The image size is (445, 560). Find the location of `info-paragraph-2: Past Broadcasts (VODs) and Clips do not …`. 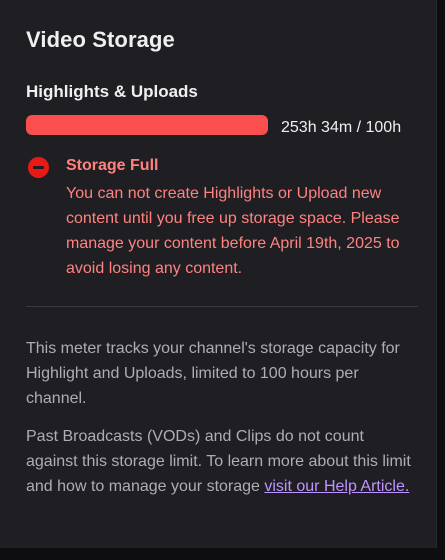

info-paragraph-2: Past Broadcasts (VODs) and Clips do not … is located at coordinates (222, 461).